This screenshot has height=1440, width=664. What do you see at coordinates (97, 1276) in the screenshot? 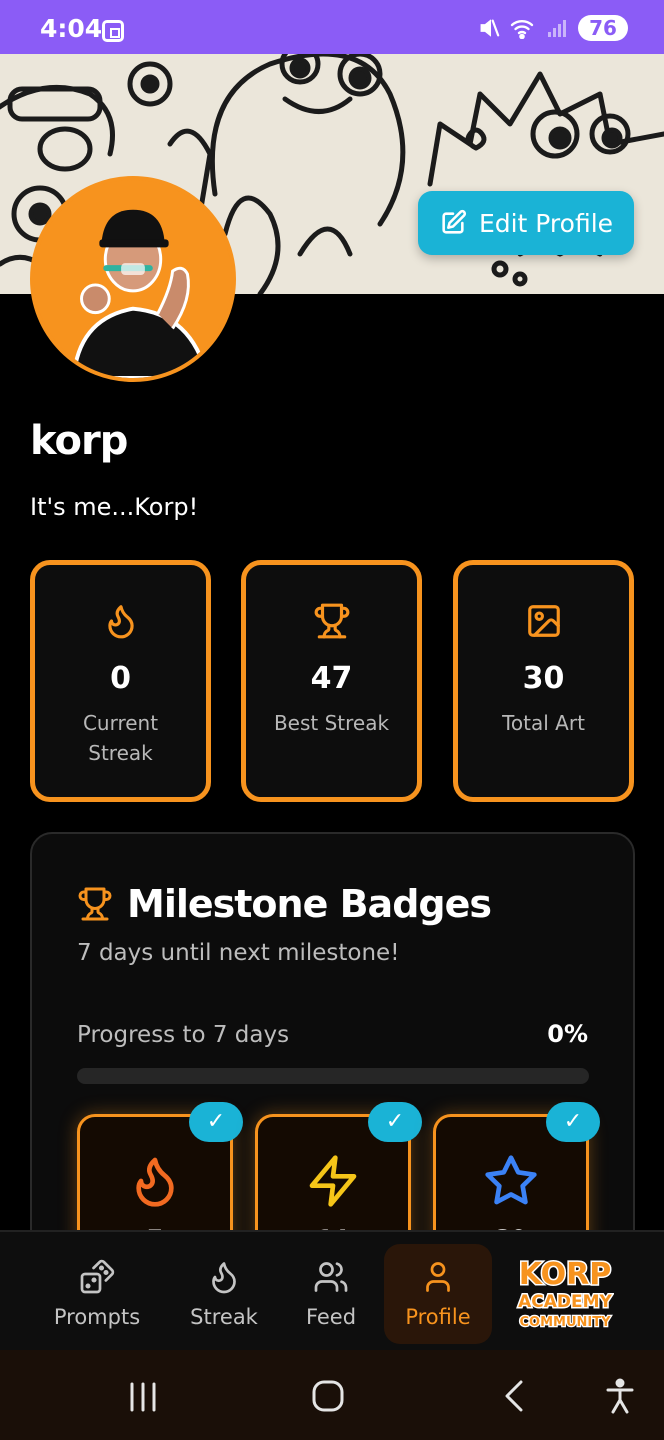
I see `dice-icon` at bounding box center [97, 1276].